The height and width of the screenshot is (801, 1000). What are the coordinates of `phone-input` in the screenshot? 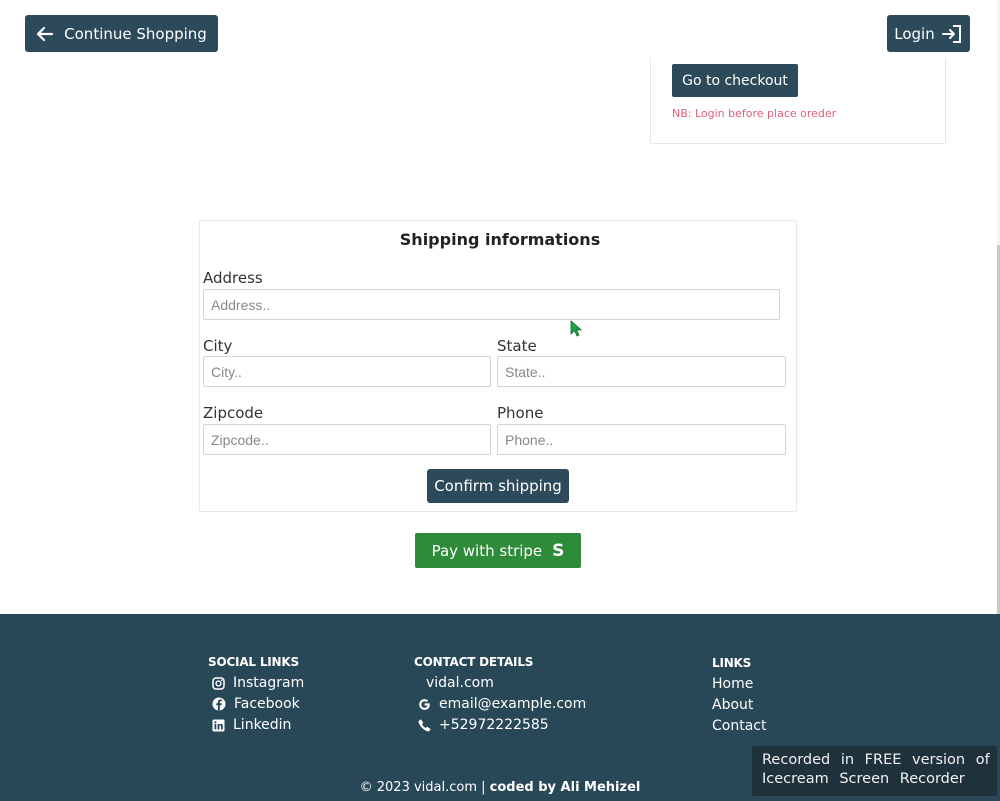 It's located at (641, 439).